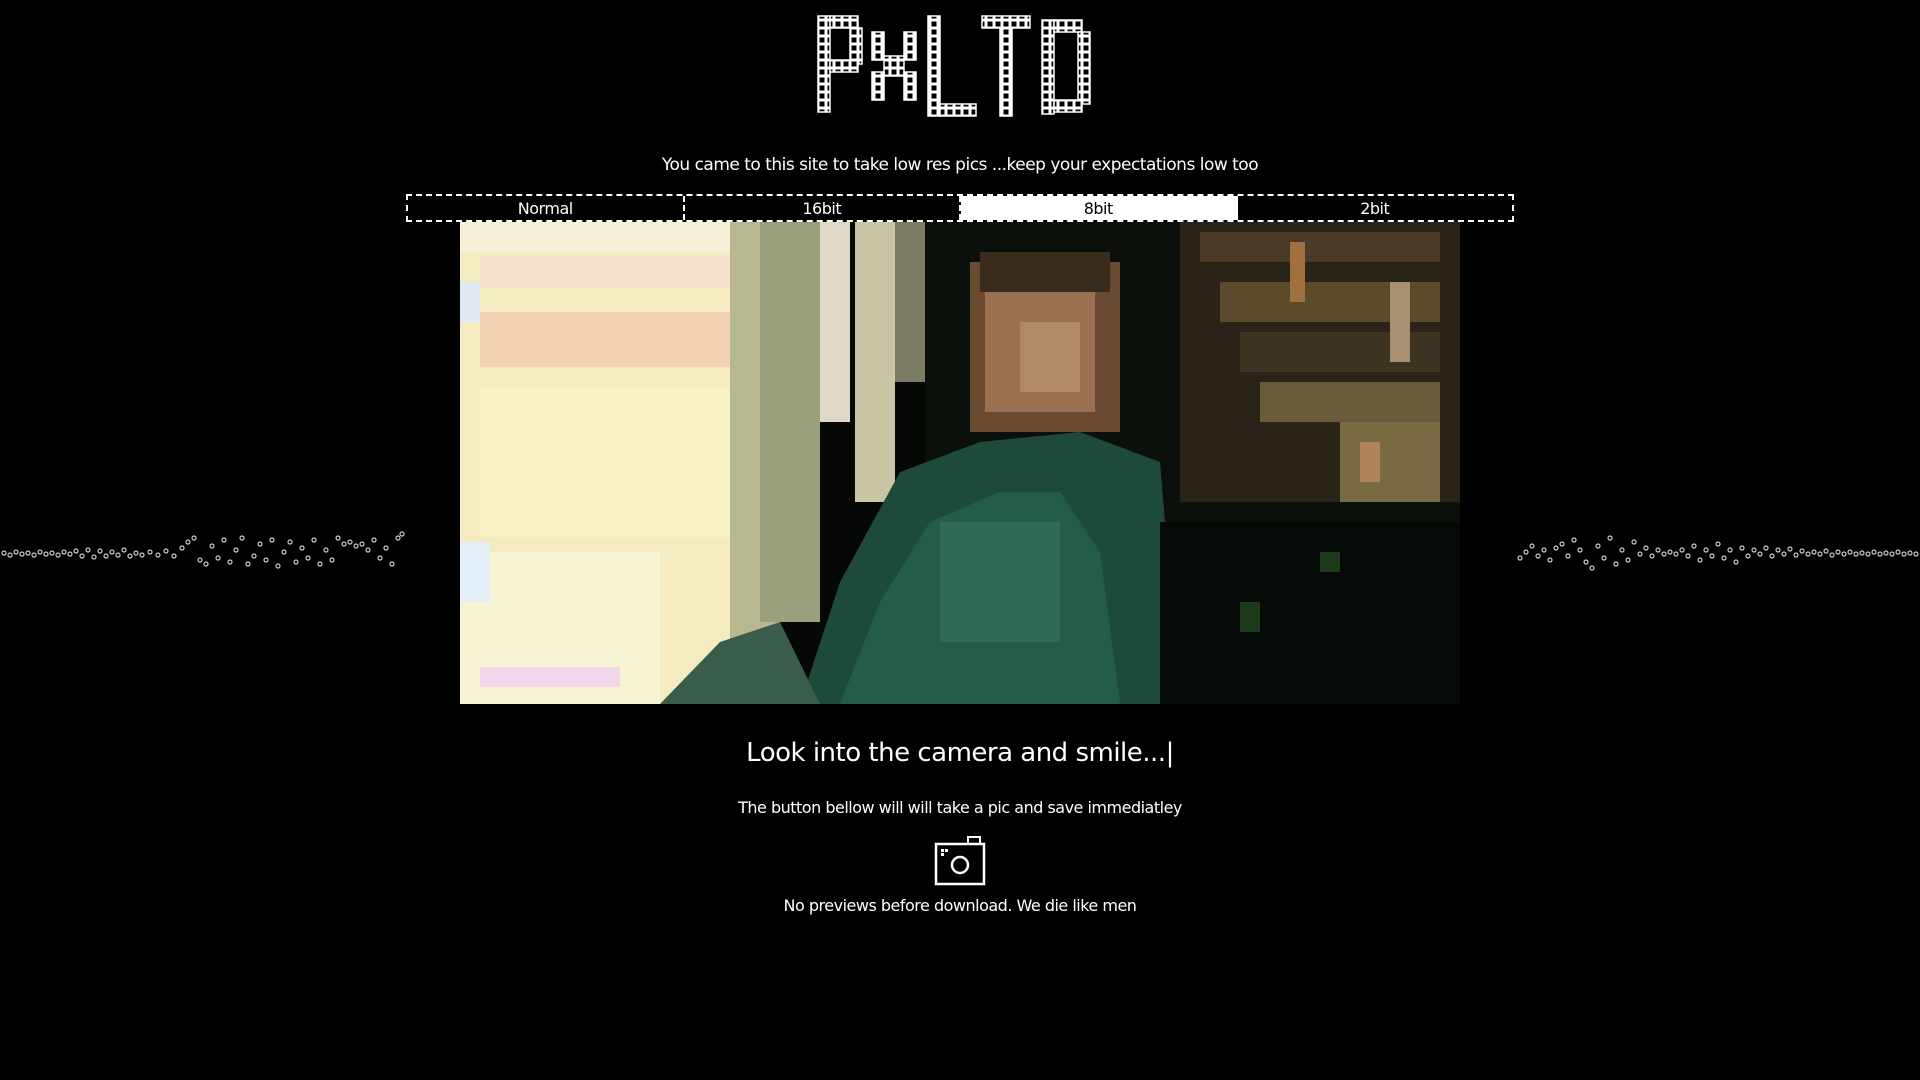 This screenshot has height=1080, width=1920. I want to click on capture-button, so click(960, 860).